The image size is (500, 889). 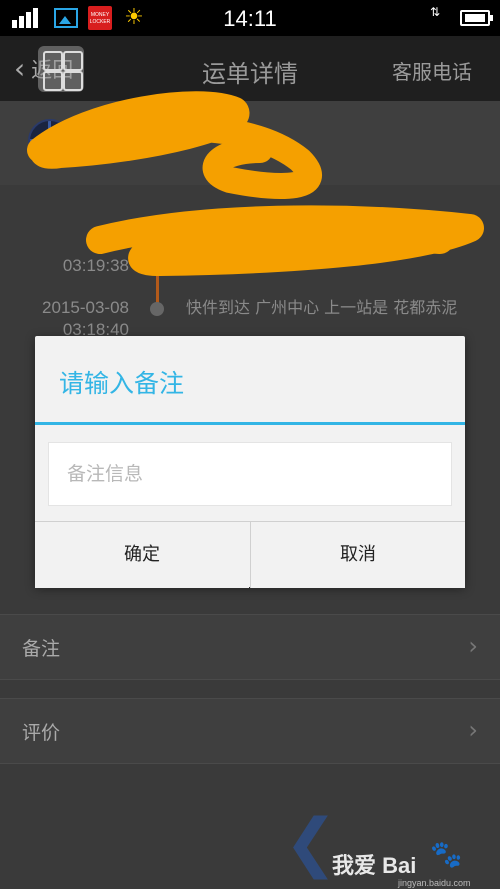 I want to click on confirm-button: 确定, so click(x=142, y=555).